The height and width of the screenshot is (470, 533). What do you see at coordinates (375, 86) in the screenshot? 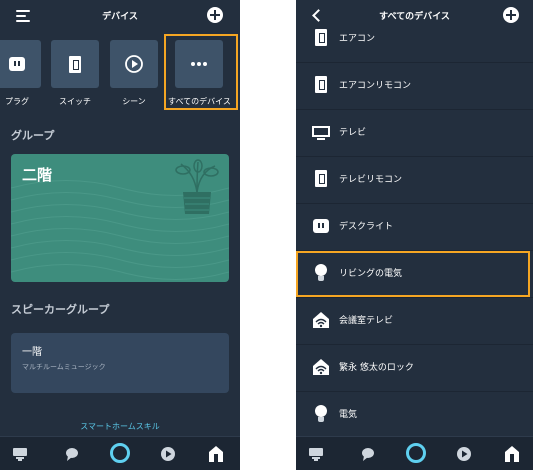
I see `device-name: エアコンリモコン` at bounding box center [375, 86].